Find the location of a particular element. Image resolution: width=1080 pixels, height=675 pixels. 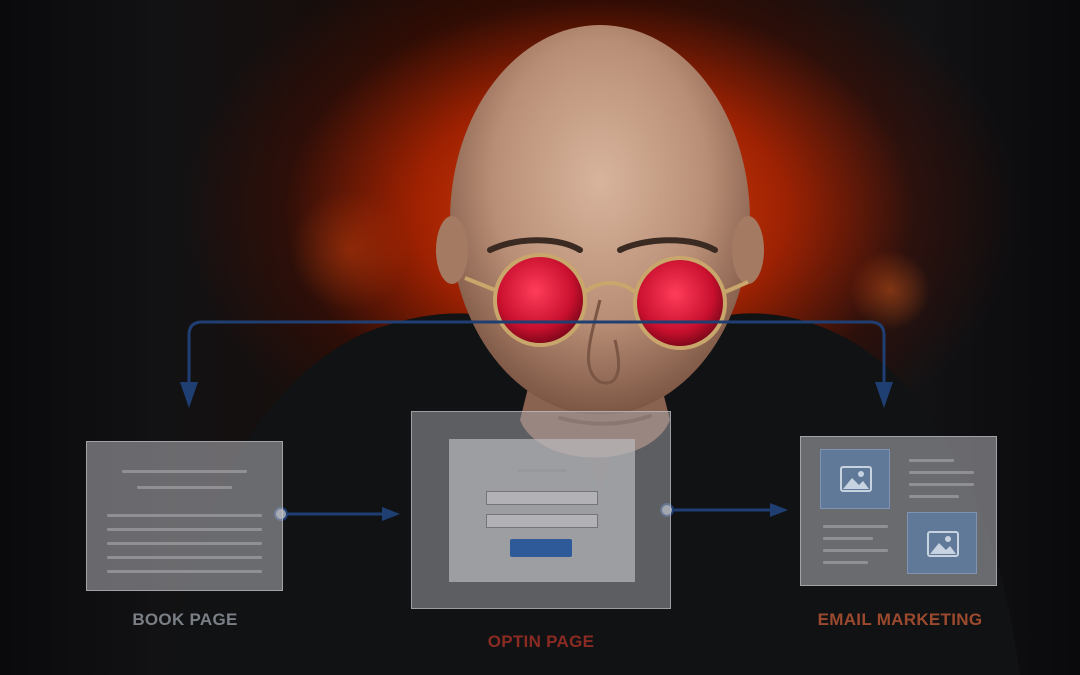

arrowhead-right-email is located at coordinates (779, 510).